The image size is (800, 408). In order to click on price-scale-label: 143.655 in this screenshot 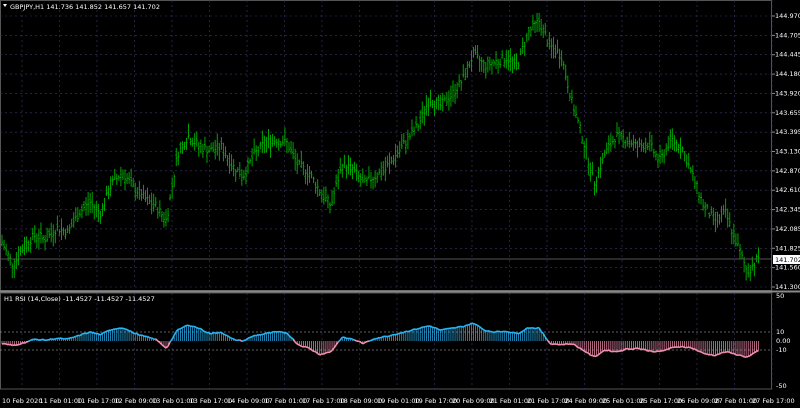, I will do `click(787, 113)`.